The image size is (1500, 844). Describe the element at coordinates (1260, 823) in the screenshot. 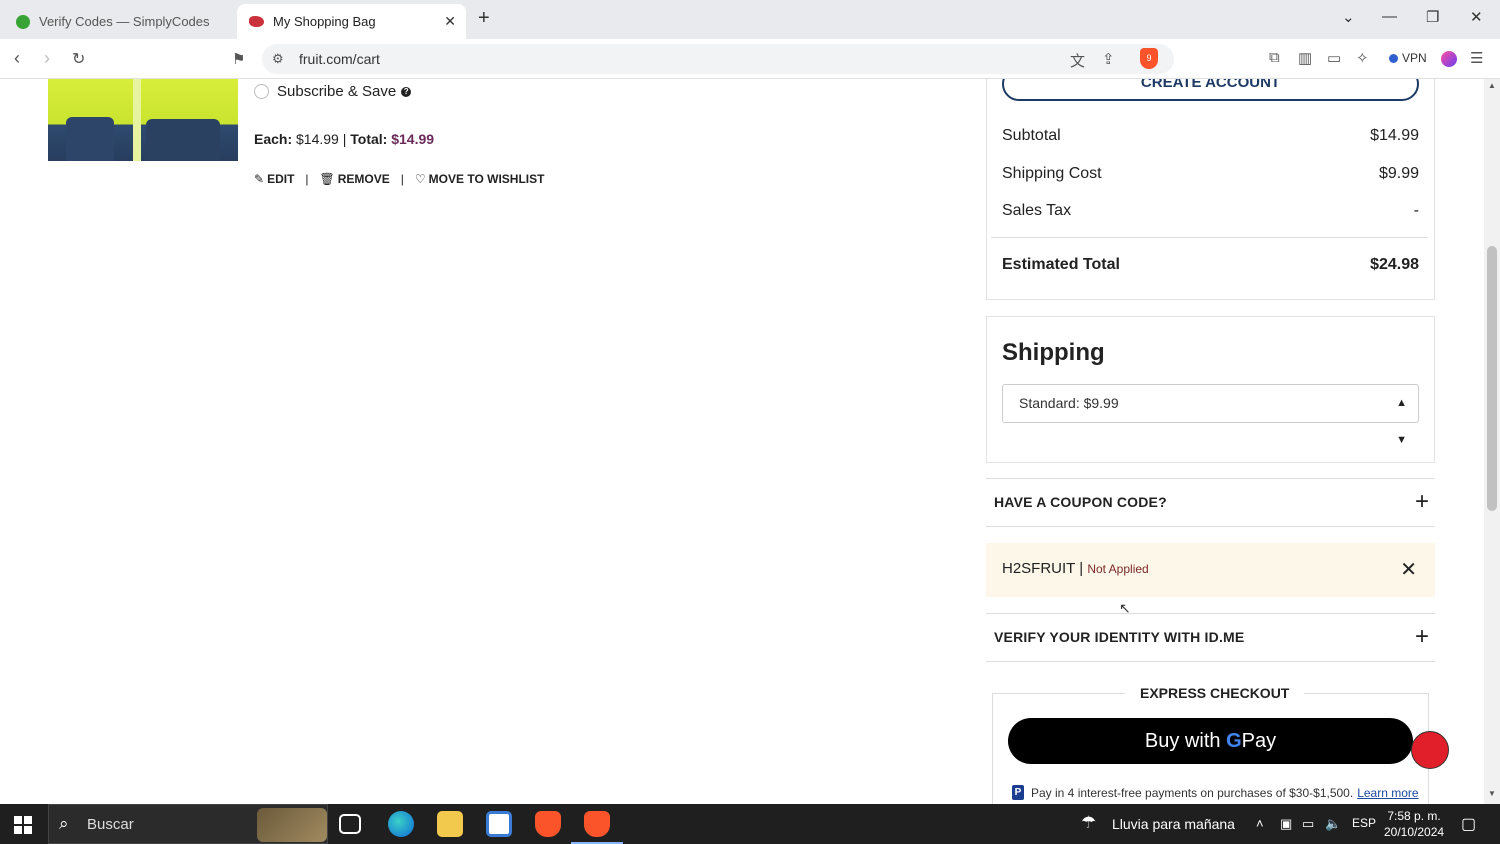

I see `show-hidden-icons-icon: ˄` at that location.